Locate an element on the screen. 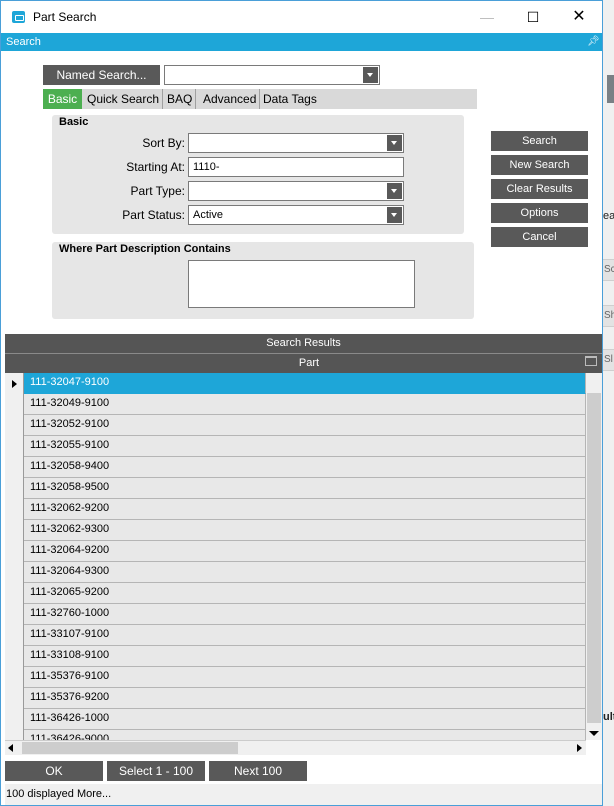 The height and width of the screenshot is (806, 614). app-icon is located at coordinates (18, 17).